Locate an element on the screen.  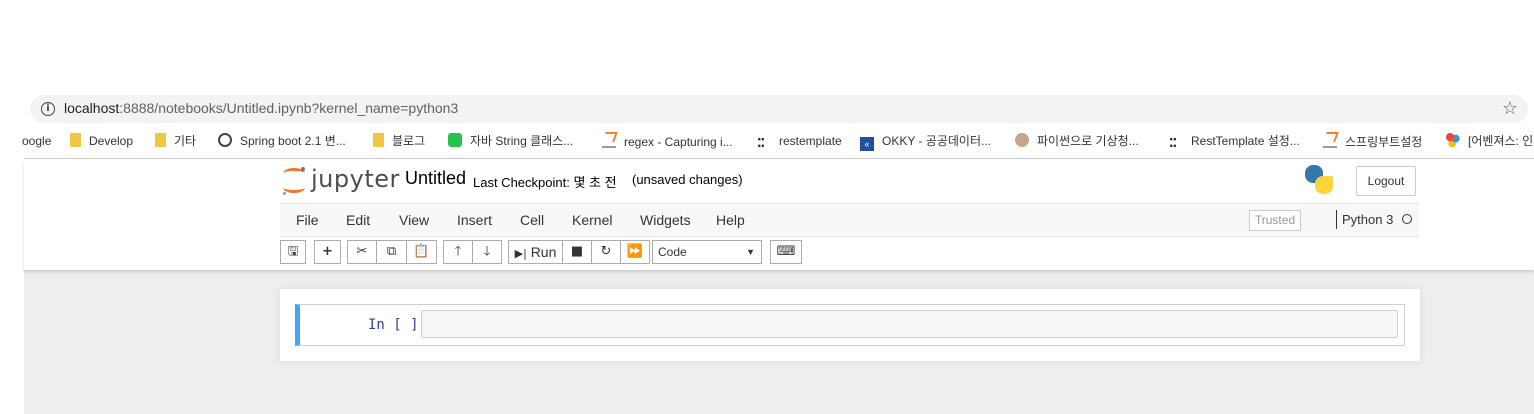
stop-icon: ■ is located at coordinates (577, 251).